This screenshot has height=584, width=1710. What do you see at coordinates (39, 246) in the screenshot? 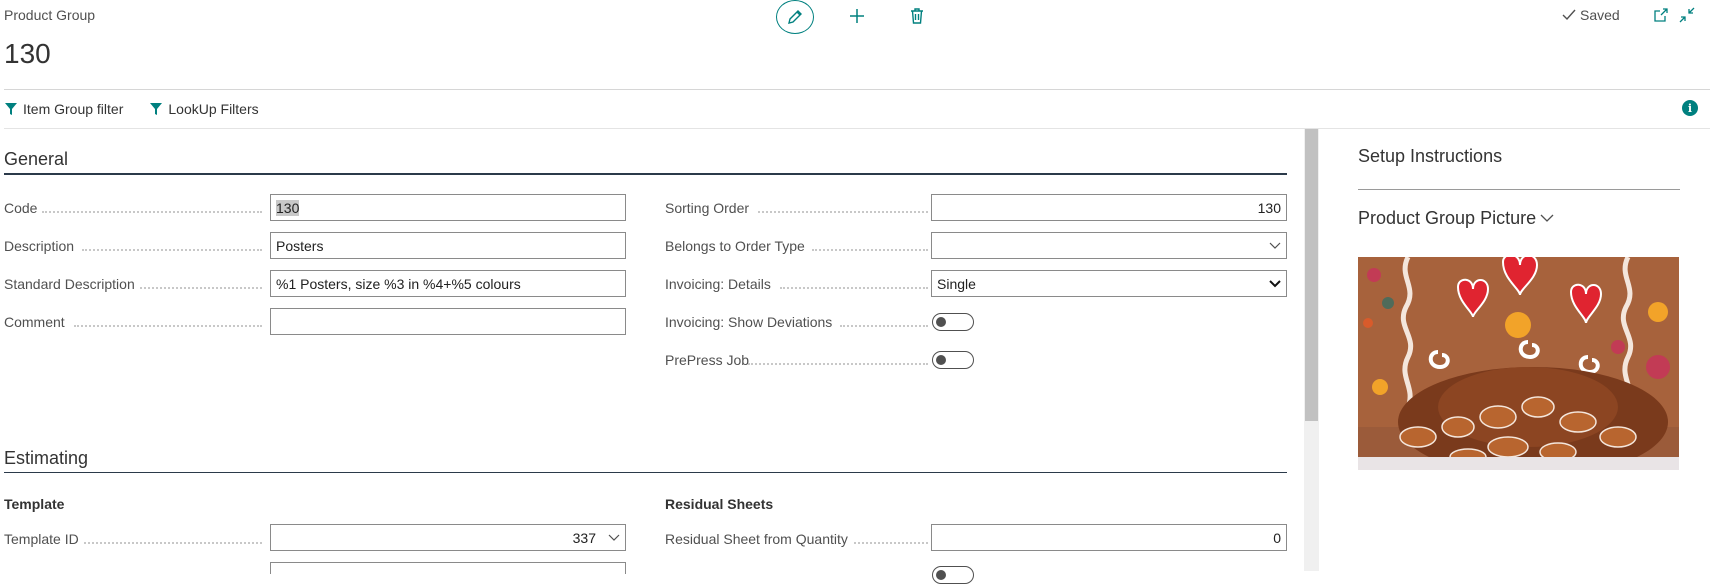
I see `description-label: Description` at bounding box center [39, 246].